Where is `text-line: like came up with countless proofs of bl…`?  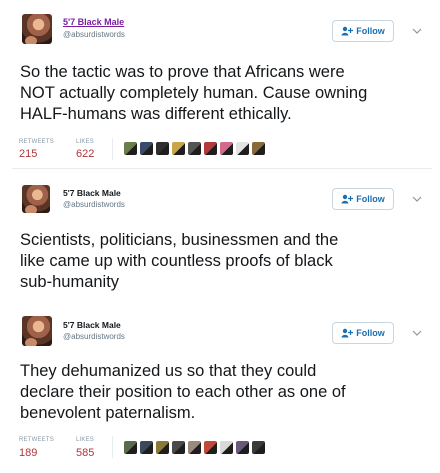
text-line: like came up with countless proofs of bl… is located at coordinates (176, 261).